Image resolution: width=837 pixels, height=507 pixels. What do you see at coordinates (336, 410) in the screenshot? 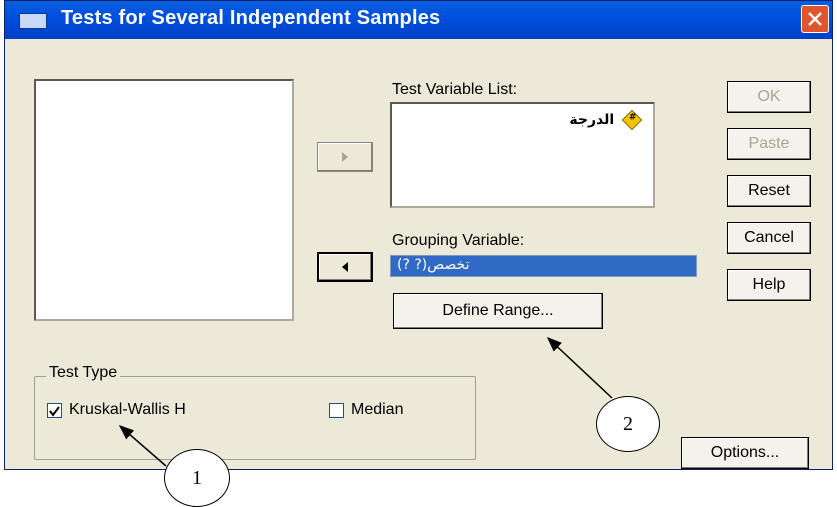
I see `median-checkbox` at bounding box center [336, 410].